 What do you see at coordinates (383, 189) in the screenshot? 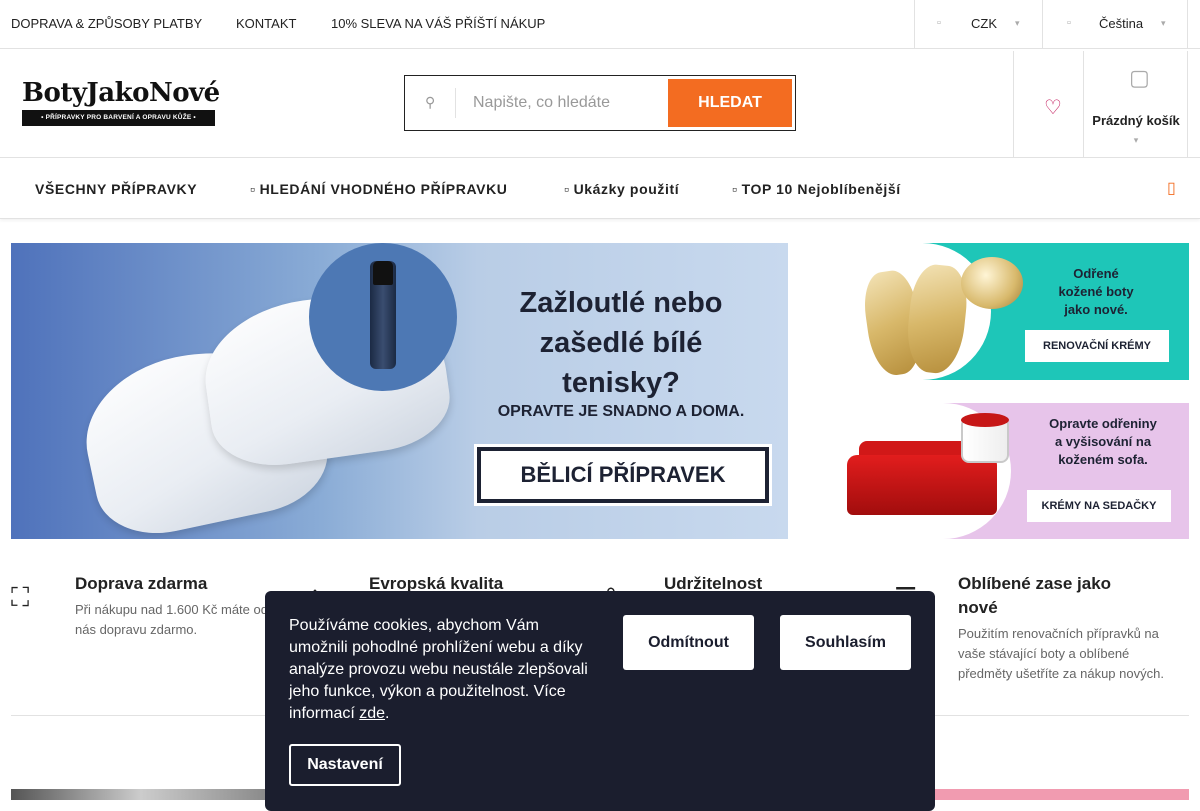
I see `nav-item-label: HLEDÁNÍ VHODNÉHO PŘÍPRAVKU` at bounding box center [383, 189].